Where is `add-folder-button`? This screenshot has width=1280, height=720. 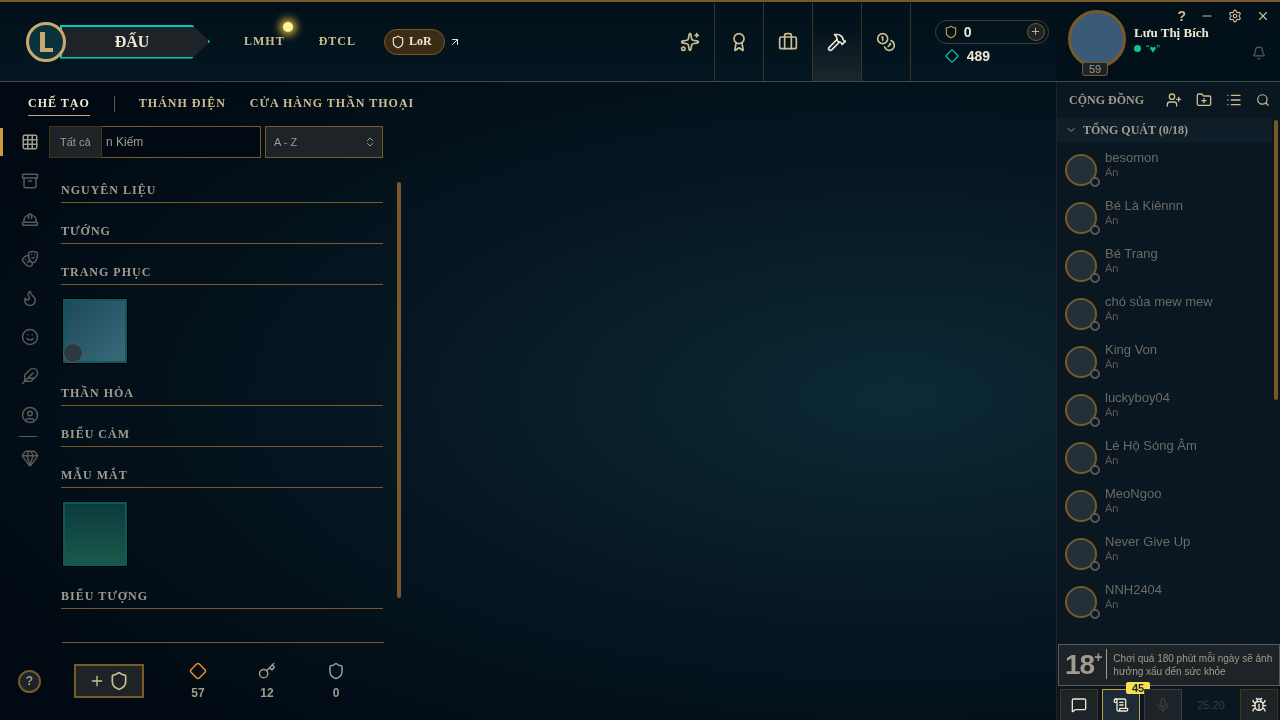
add-folder-button is located at coordinates (1204, 100).